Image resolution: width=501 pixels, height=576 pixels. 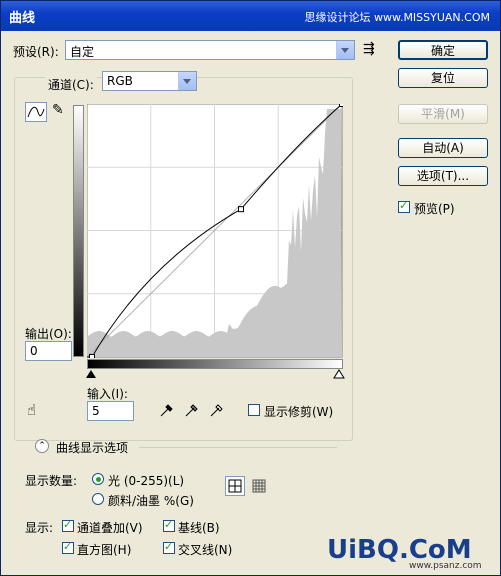 I want to click on output-gradient-bar, so click(x=78, y=231).